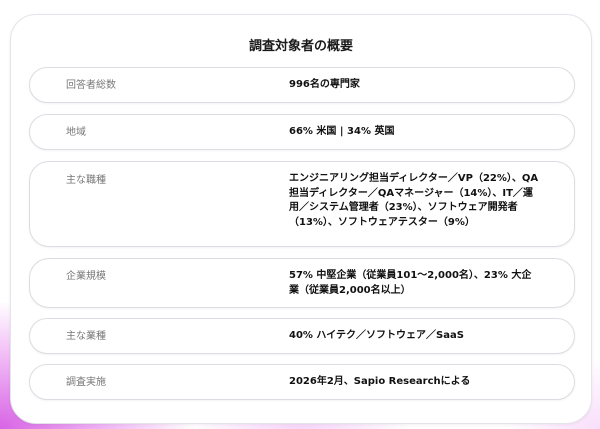 The image size is (600, 429). Describe the element at coordinates (300, 46) in the screenshot. I see `card-title: 調査対象者の概要` at that location.